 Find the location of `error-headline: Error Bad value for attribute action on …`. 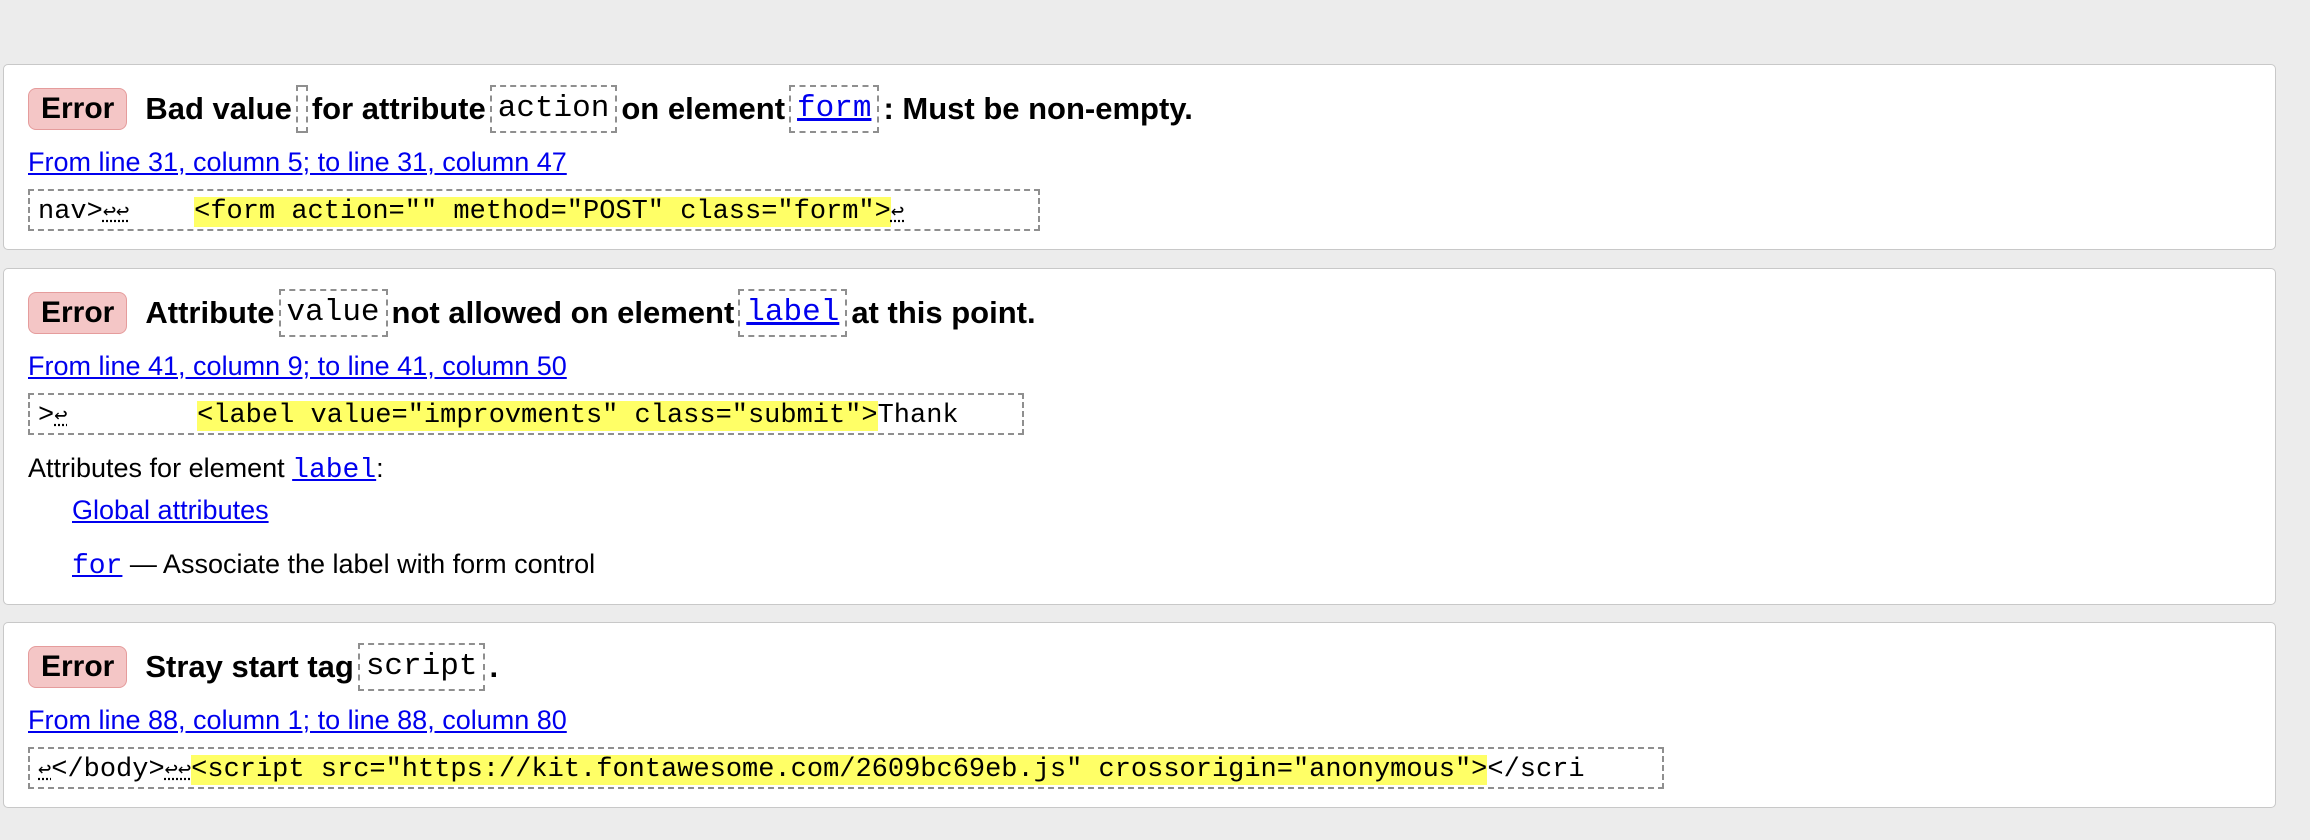

error-headline: Error Bad value for attribute action on … is located at coordinates (610, 109).